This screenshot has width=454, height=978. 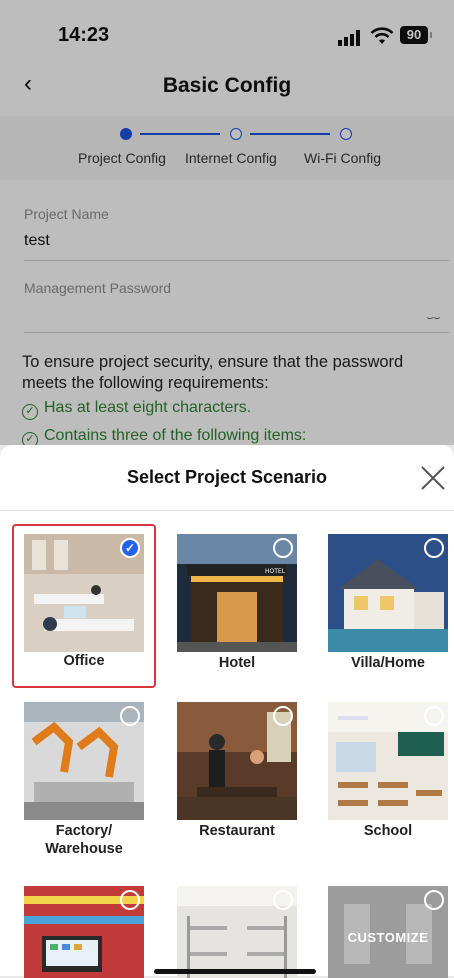 What do you see at coordinates (237, 831) in the screenshot?
I see `scenario-label: Restaurant` at bounding box center [237, 831].